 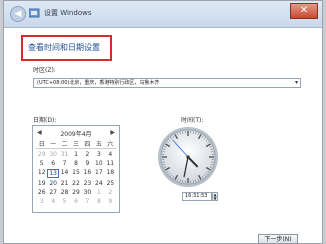 I want to click on analog-clock-icon, so click(x=188, y=157).